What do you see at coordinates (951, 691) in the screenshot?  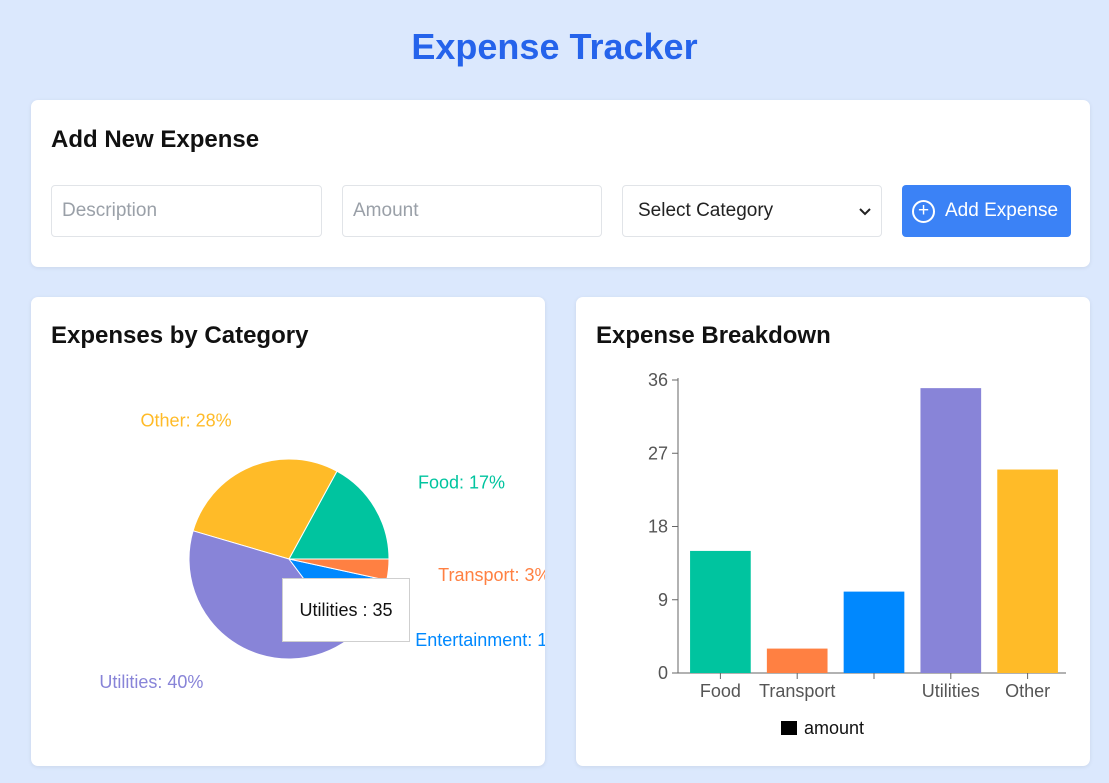 I see `x-tick-label-utilities: Utilities` at bounding box center [951, 691].